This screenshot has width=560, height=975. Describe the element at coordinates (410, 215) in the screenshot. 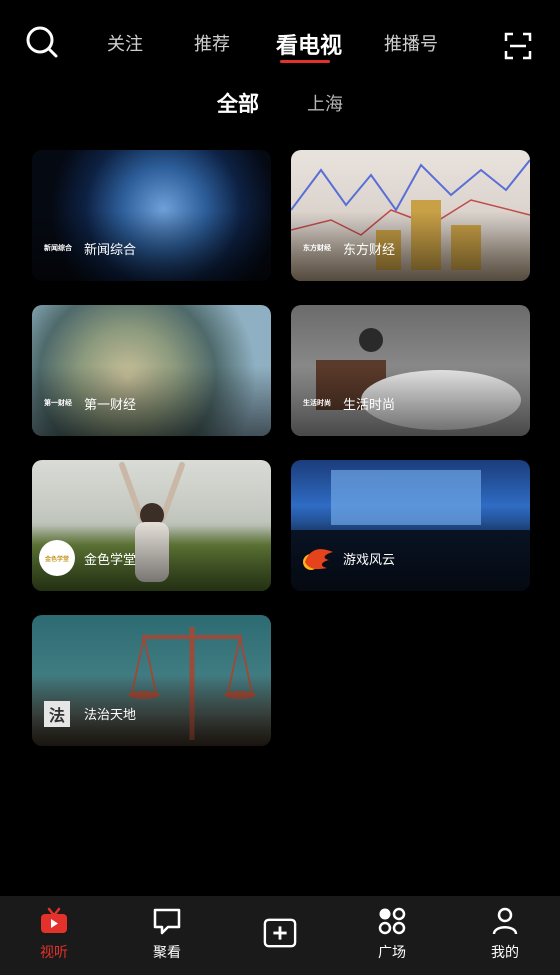

I see `channel-card-dongfang-finance: 东方财经 东方财经` at that location.